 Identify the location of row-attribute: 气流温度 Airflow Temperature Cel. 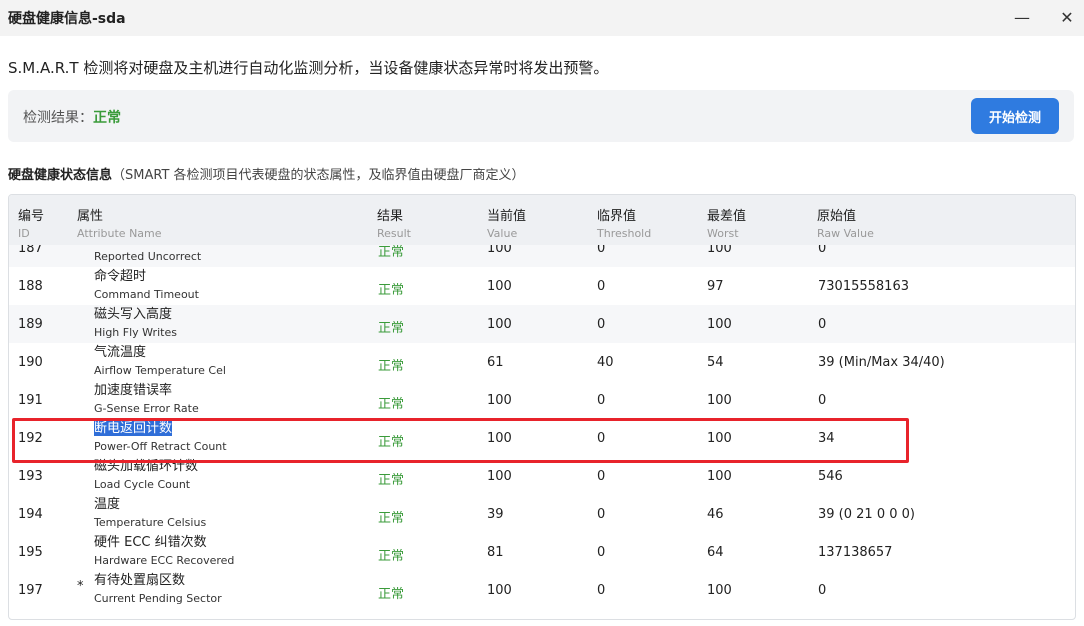
(160, 361).